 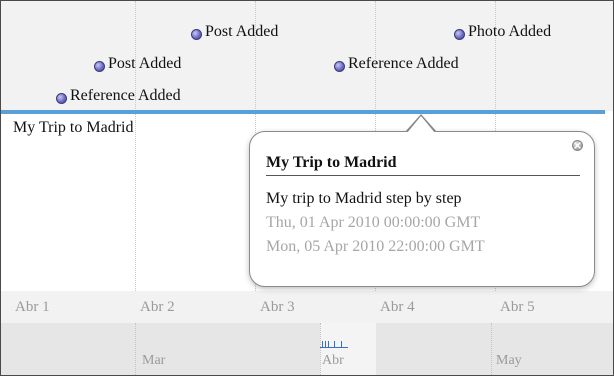 What do you see at coordinates (510, 31) in the screenshot?
I see `event-label: Photo Added` at bounding box center [510, 31].